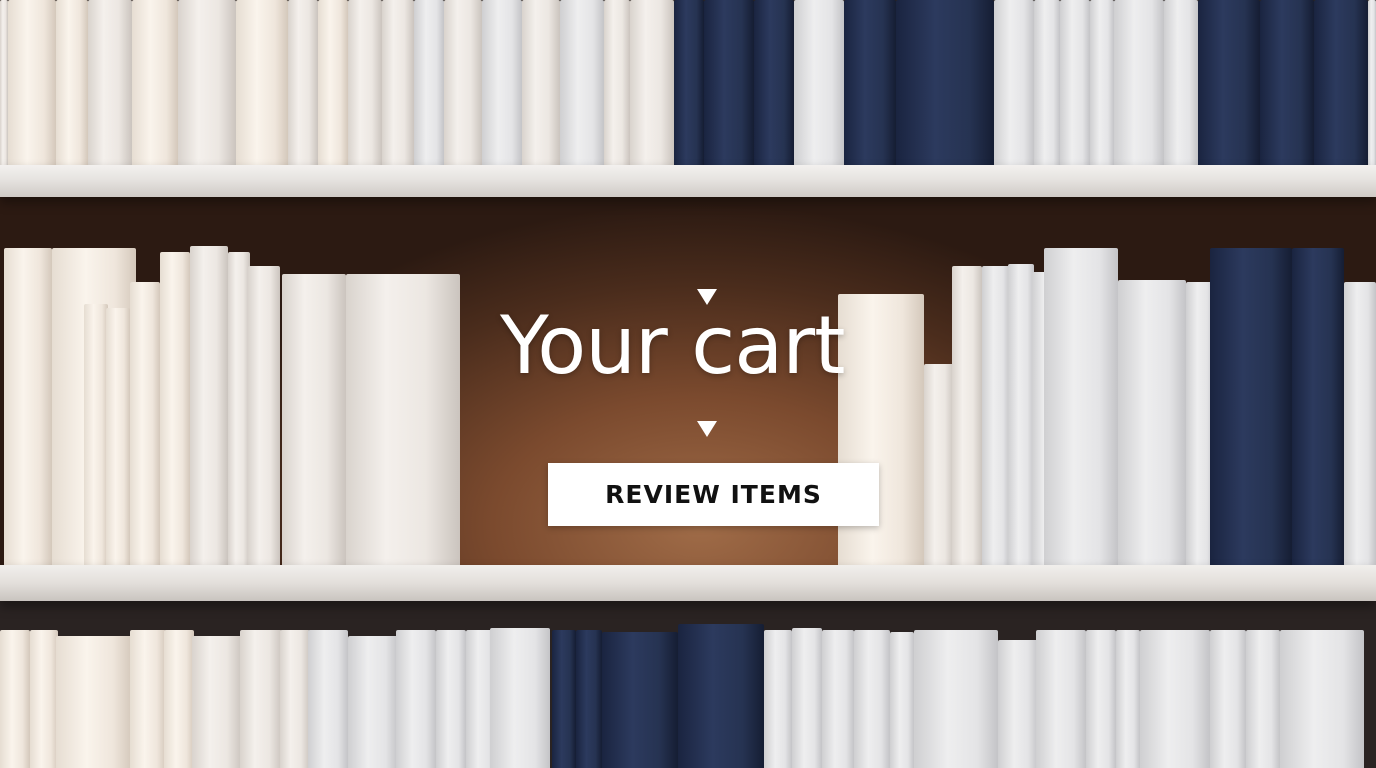 This screenshot has width=1376, height=768. What do you see at coordinates (672, 345) in the screenshot?
I see `page-title: Your cart` at bounding box center [672, 345].